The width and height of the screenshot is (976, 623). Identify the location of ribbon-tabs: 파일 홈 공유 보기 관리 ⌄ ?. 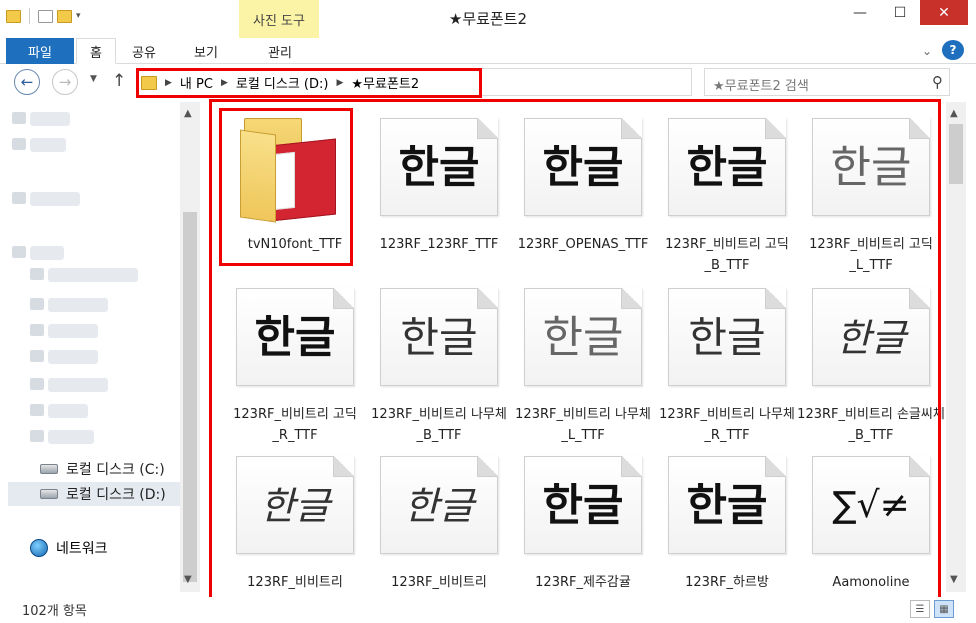
(488, 51).